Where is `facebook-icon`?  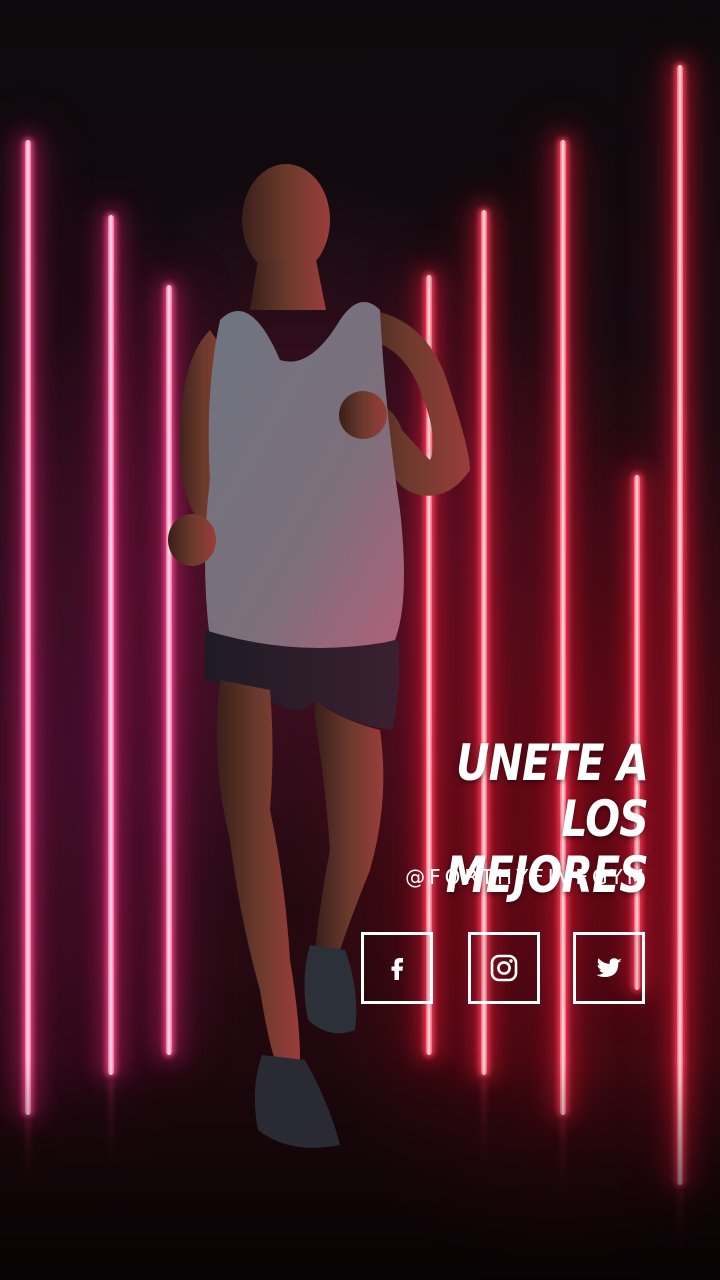 facebook-icon is located at coordinates (397, 969).